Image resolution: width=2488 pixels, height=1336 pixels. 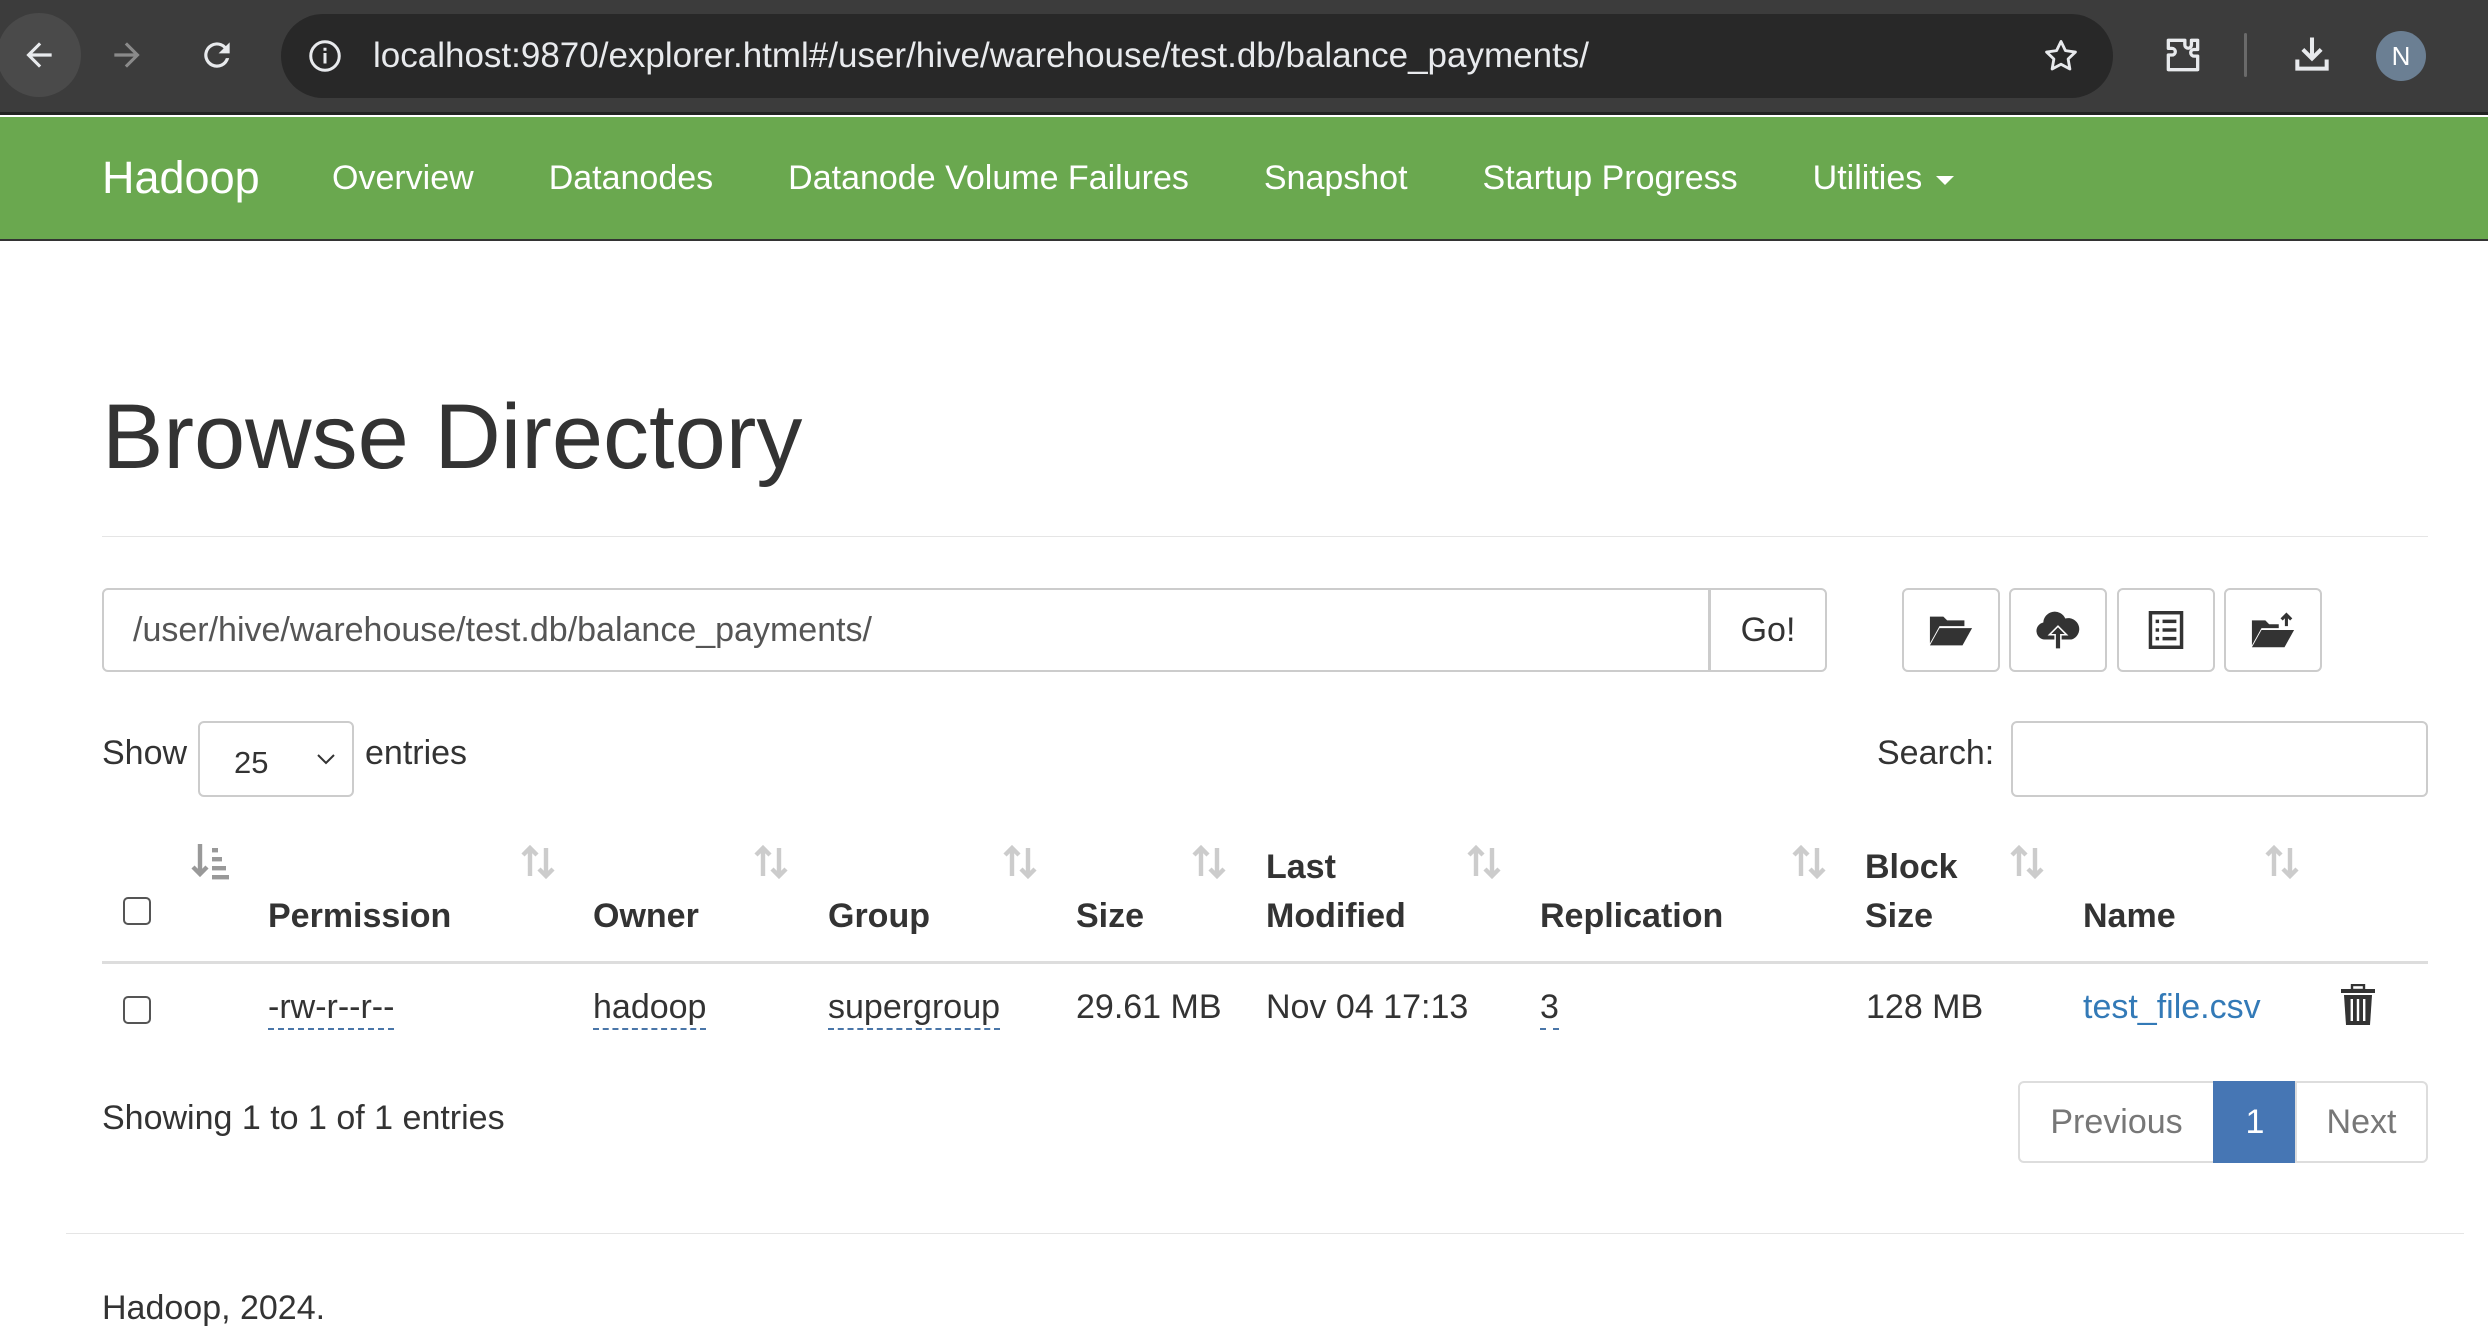 I want to click on column-header-name: Name, so click(x=2129, y=916).